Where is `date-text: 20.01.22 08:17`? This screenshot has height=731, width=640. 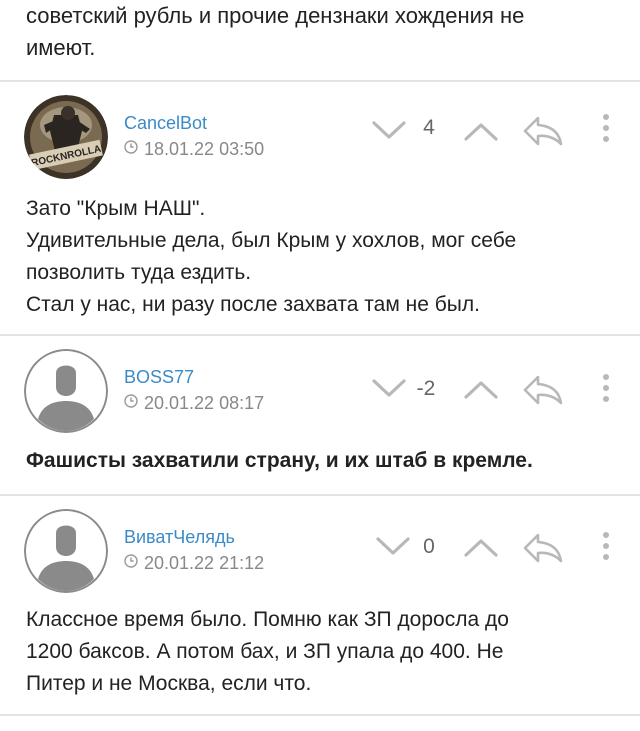 date-text: 20.01.22 08:17 is located at coordinates (204, 403).